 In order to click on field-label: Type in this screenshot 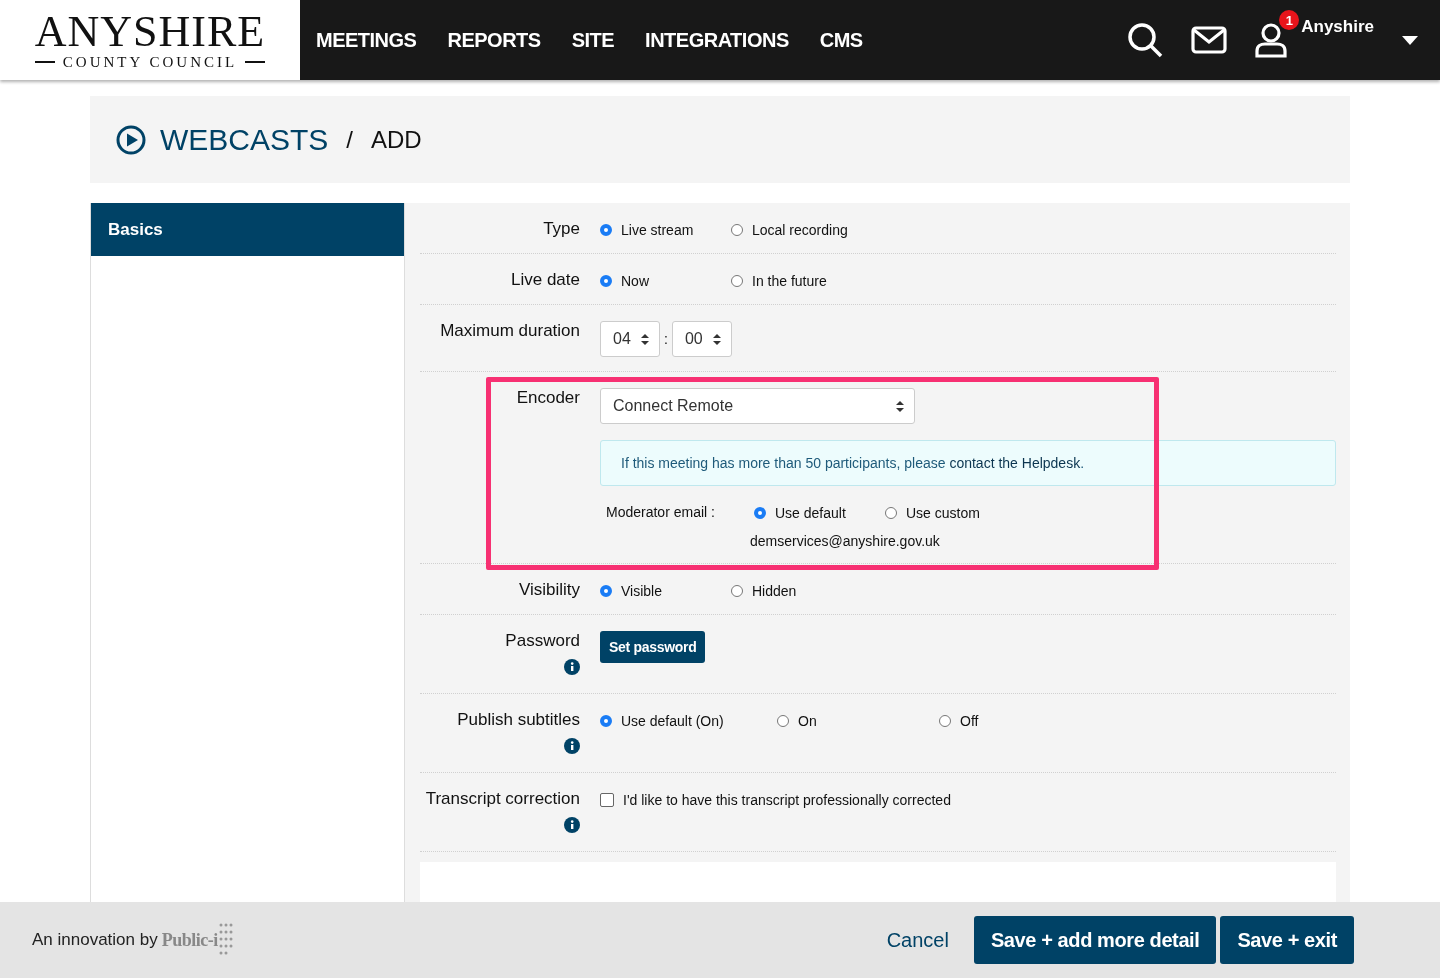, I will do `click(561, 229)`.